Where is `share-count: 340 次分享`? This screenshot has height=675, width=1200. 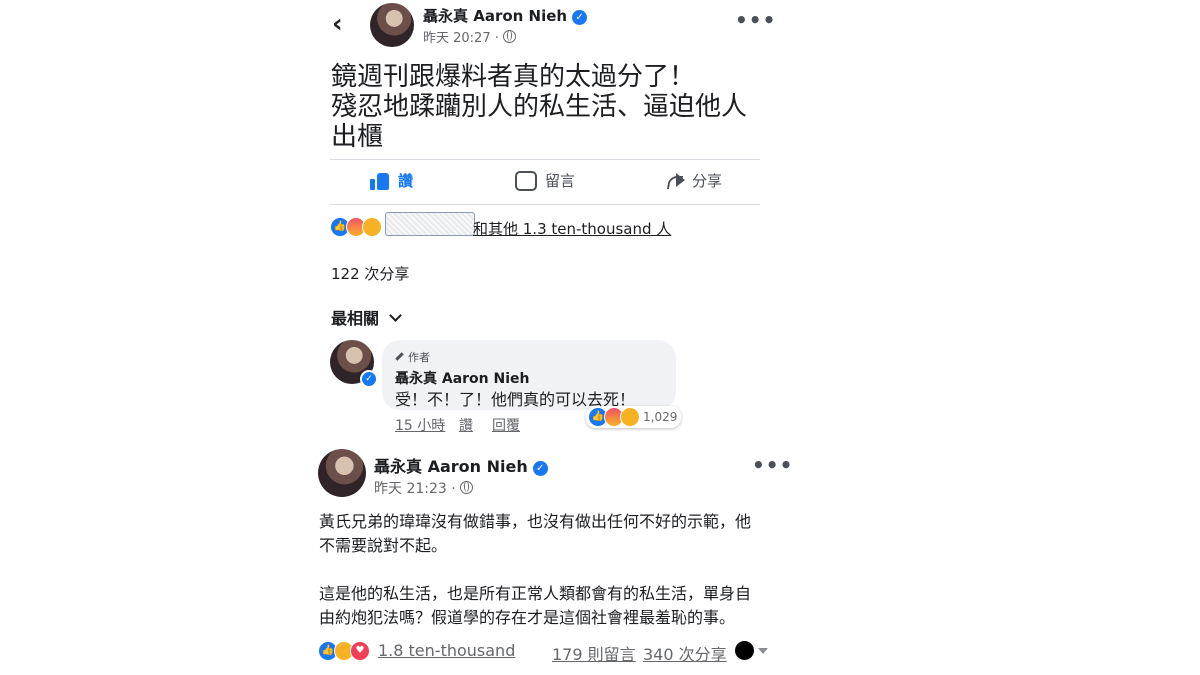 share-count: 340 次分享 is located at coordinates (685, 653).